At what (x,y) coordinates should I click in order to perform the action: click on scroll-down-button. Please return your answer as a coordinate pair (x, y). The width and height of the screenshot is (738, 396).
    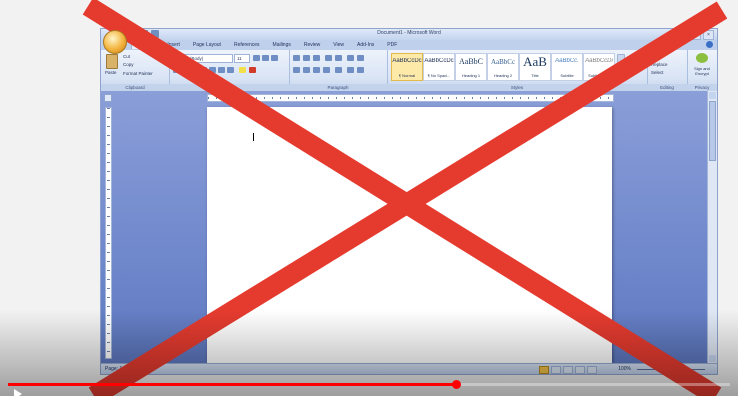
    Looking at the image, I should click on (712, 358).